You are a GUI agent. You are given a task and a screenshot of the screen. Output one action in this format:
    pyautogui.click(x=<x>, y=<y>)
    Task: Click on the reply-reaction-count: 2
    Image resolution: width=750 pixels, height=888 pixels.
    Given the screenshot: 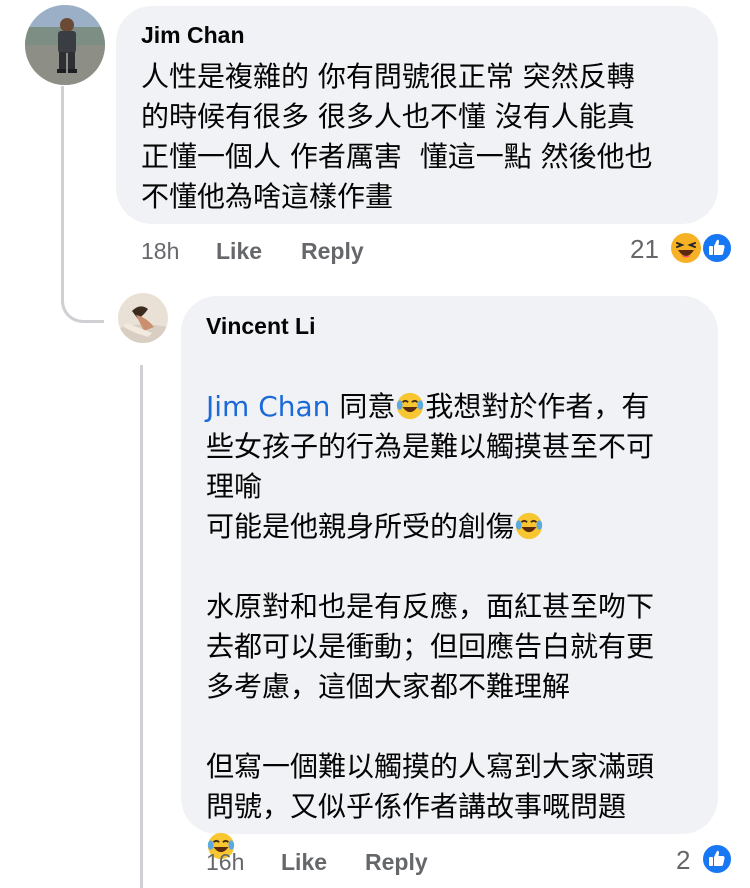 What is the action you would take?
    pyautogui.click(x=683, y=860)
    